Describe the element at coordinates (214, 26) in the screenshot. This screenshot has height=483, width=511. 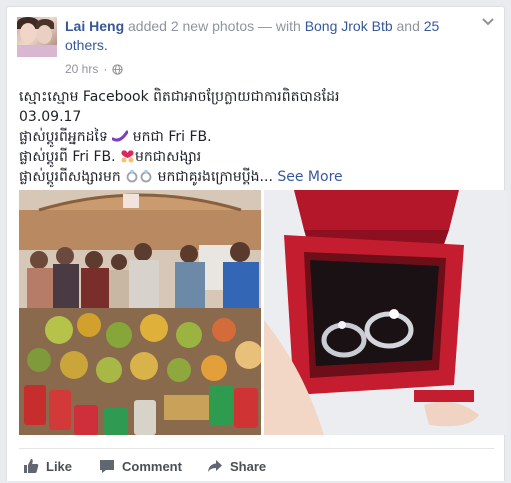
I see `action-text: added 2 new photos — with` at that location.